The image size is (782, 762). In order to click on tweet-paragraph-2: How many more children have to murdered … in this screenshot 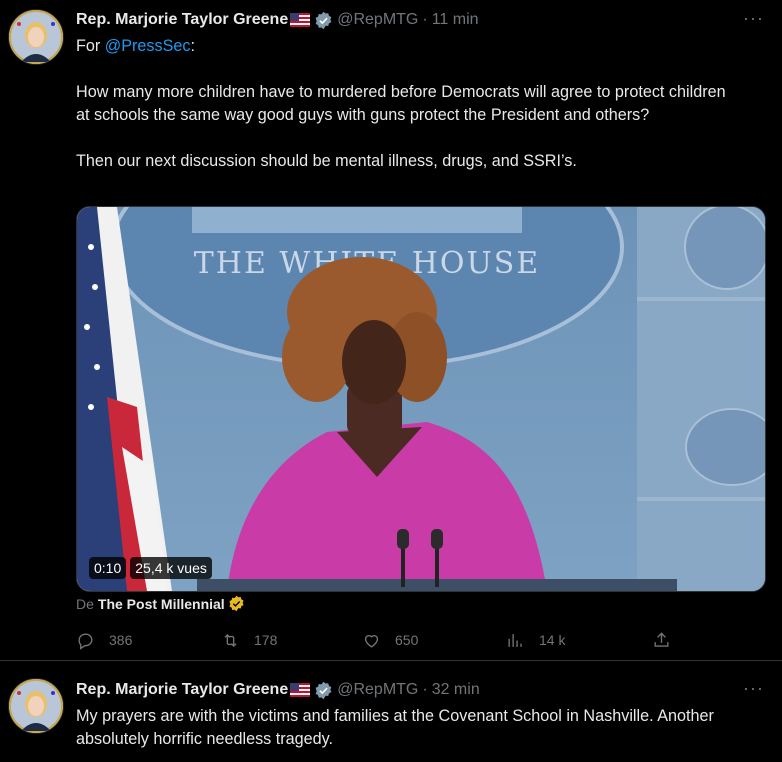, I will do `click(401, 103)`.